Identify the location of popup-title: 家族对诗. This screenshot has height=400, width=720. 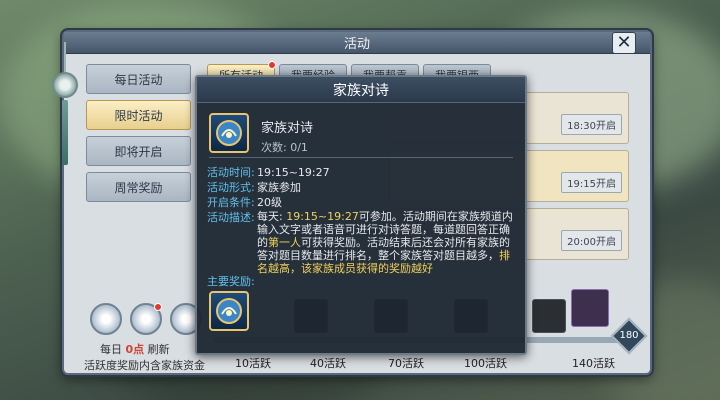
(361, 90).